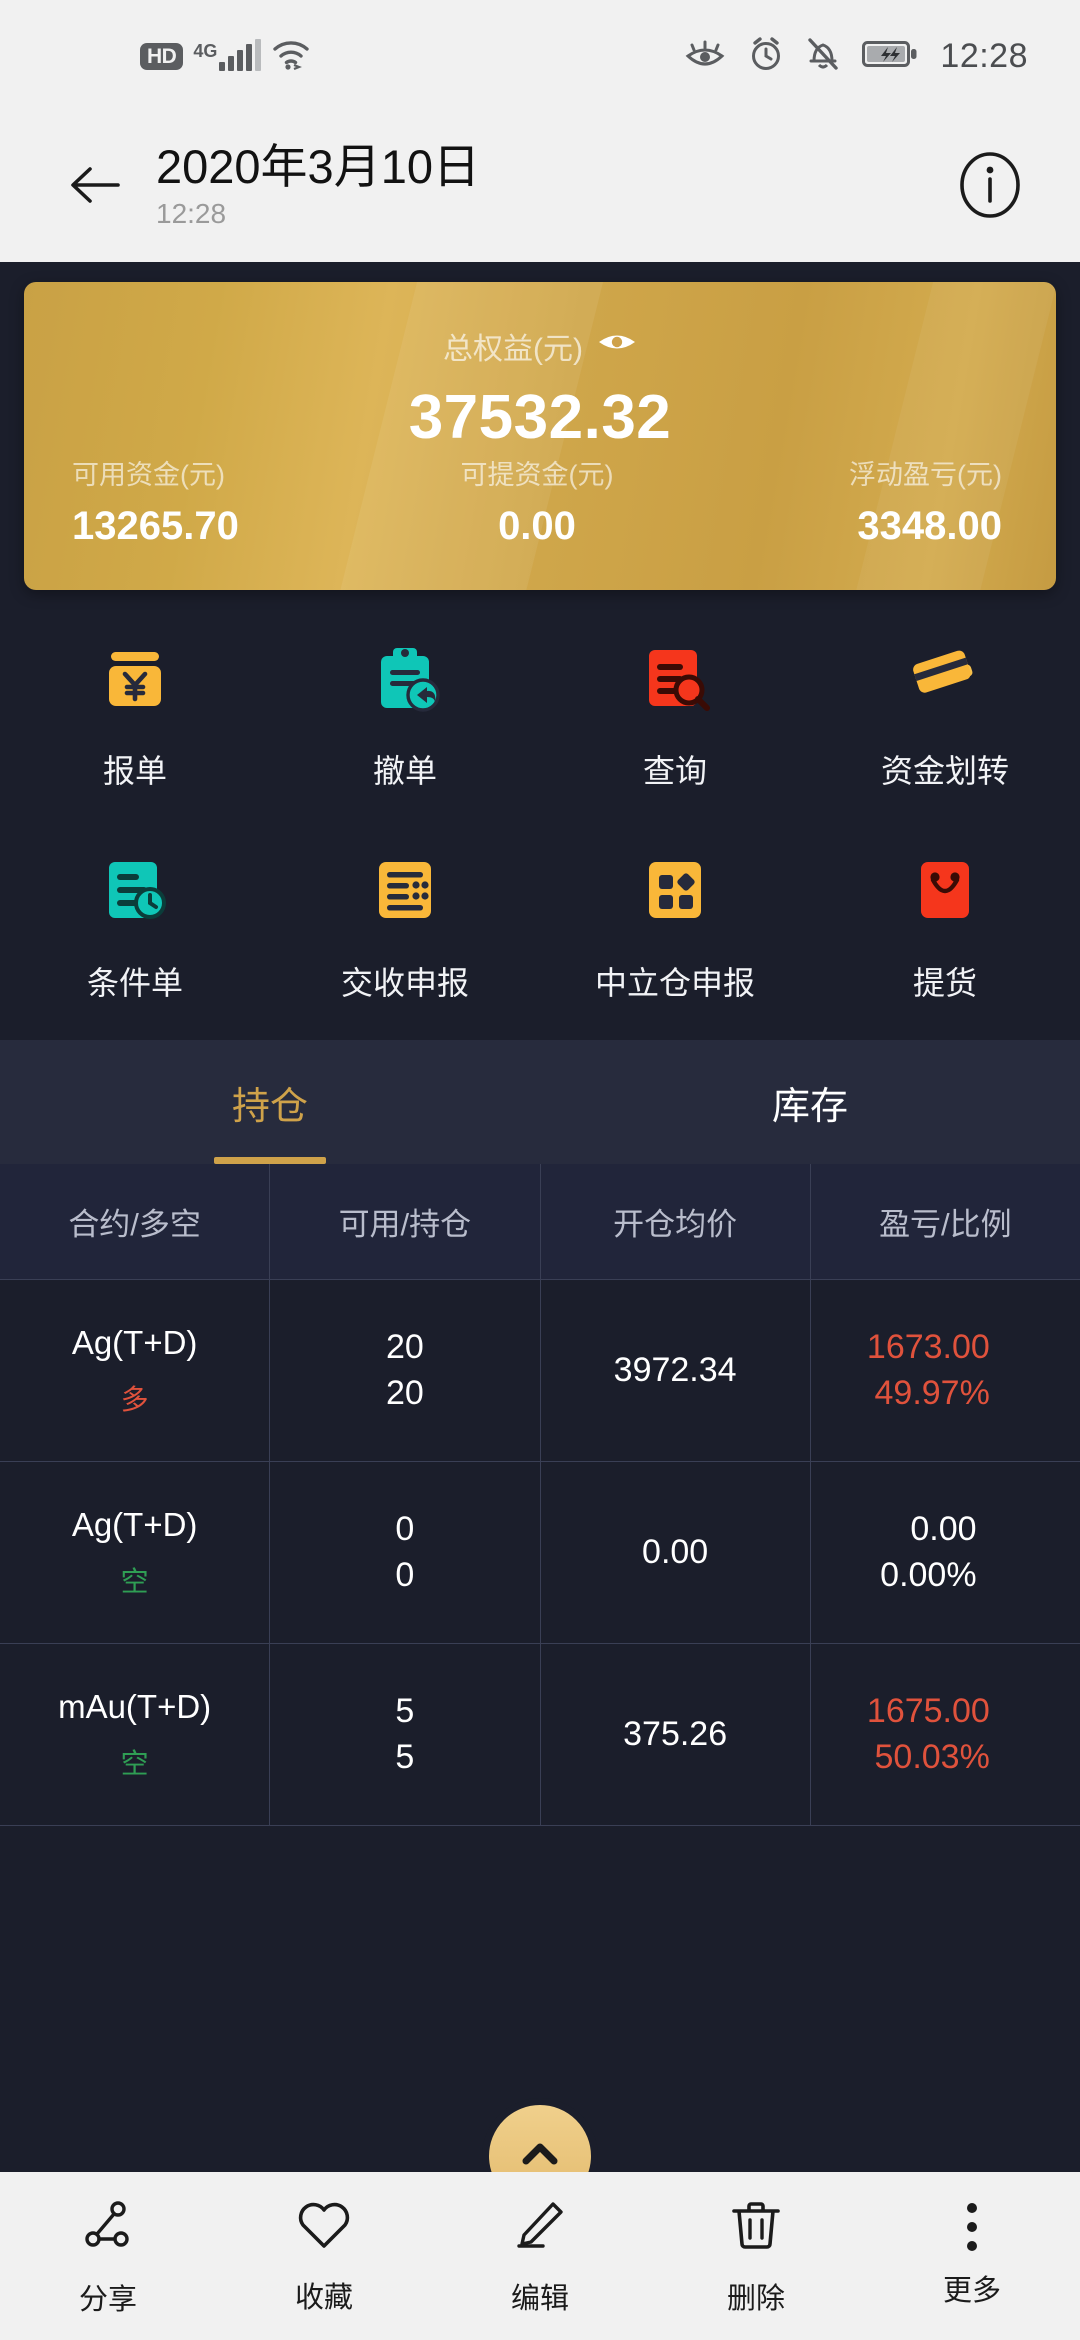 Image resolution: width=1080 pixels, height=2340 pixels. What do you see at coordinates (324, 2256) in the screenshot?
I see `favorite-button: 收藏` at bounding box center [324, 2256].